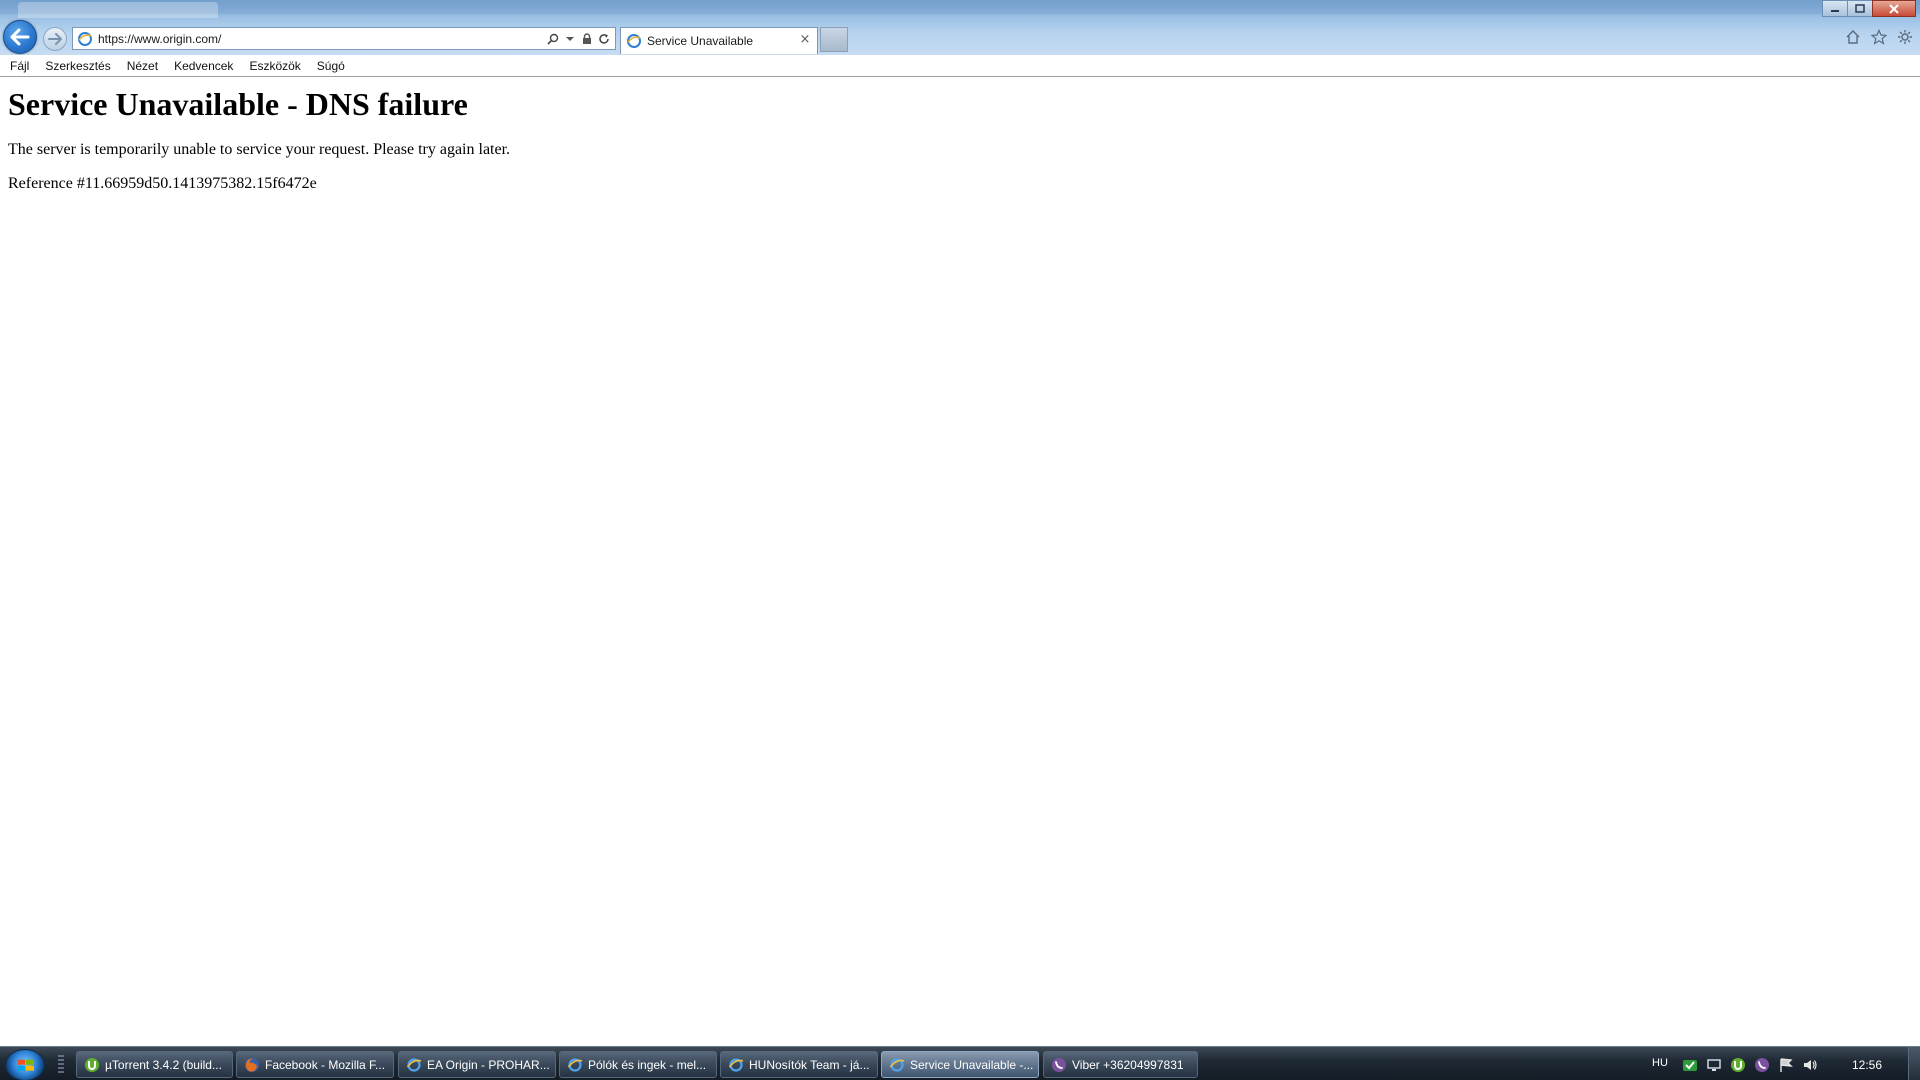  I want to click on search-button, so click(553, 39).